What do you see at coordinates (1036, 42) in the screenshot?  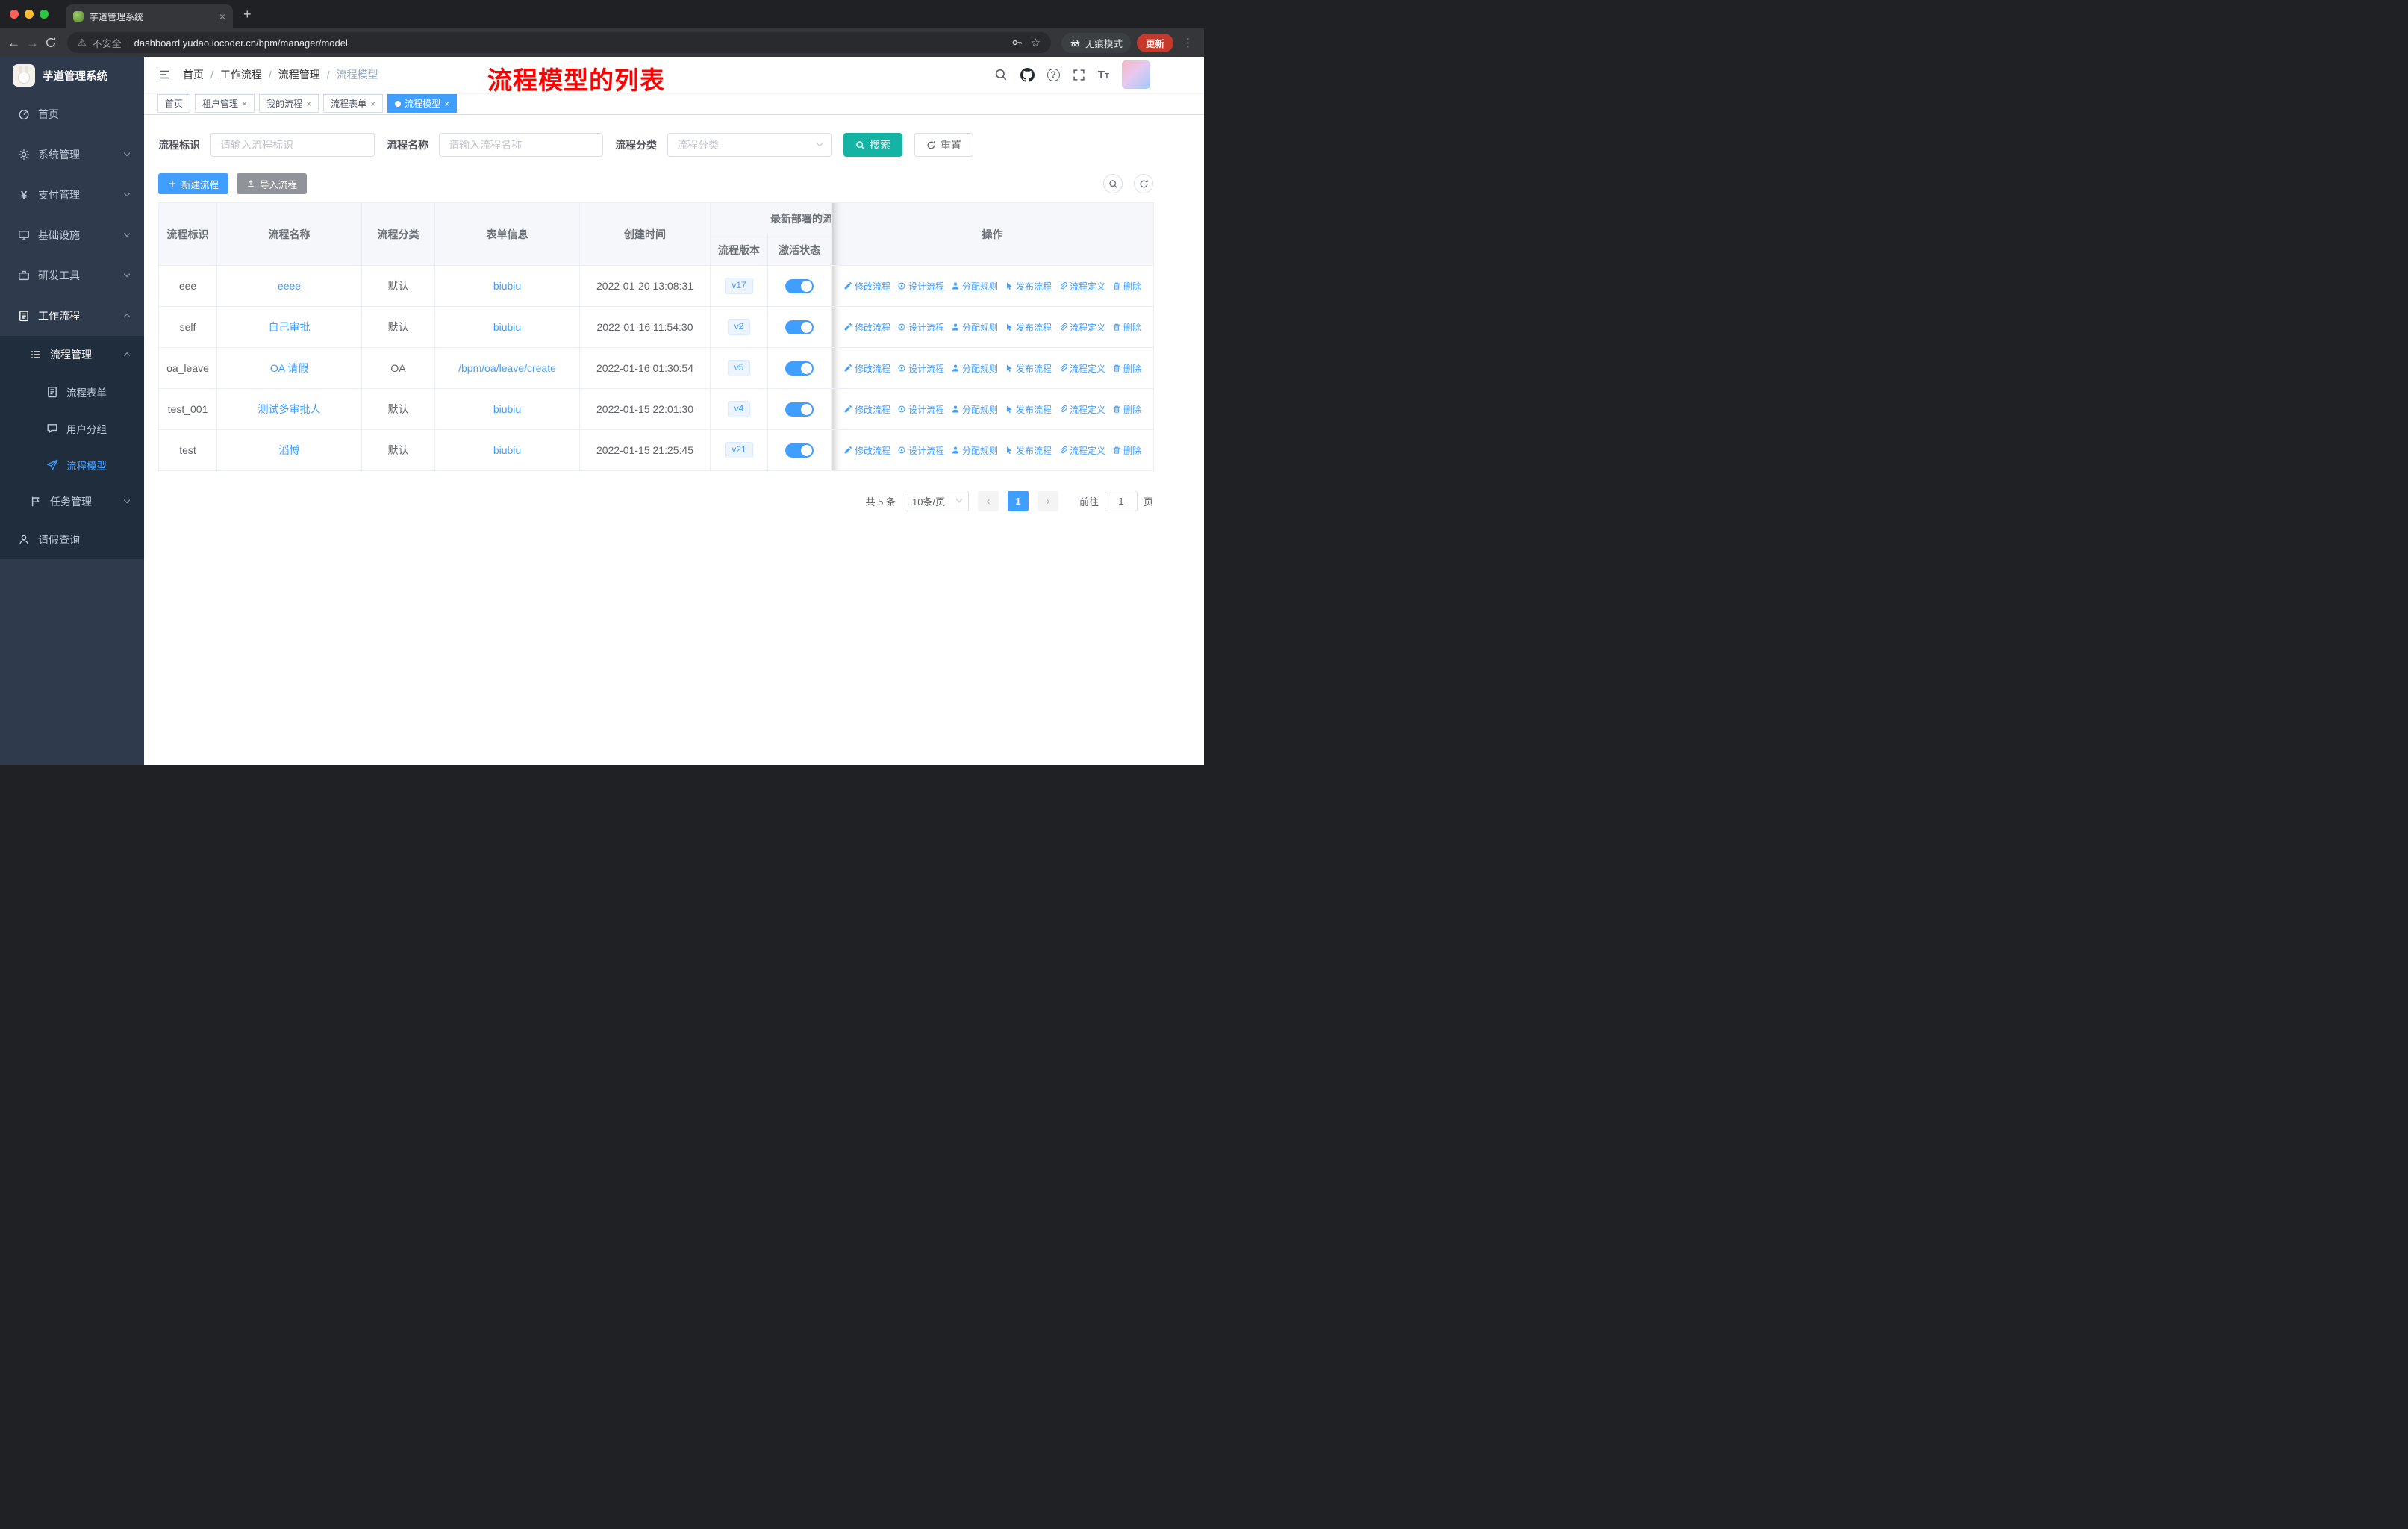 I see `bookmark-star-icon: ☆` at bounding box center [1036, 42].